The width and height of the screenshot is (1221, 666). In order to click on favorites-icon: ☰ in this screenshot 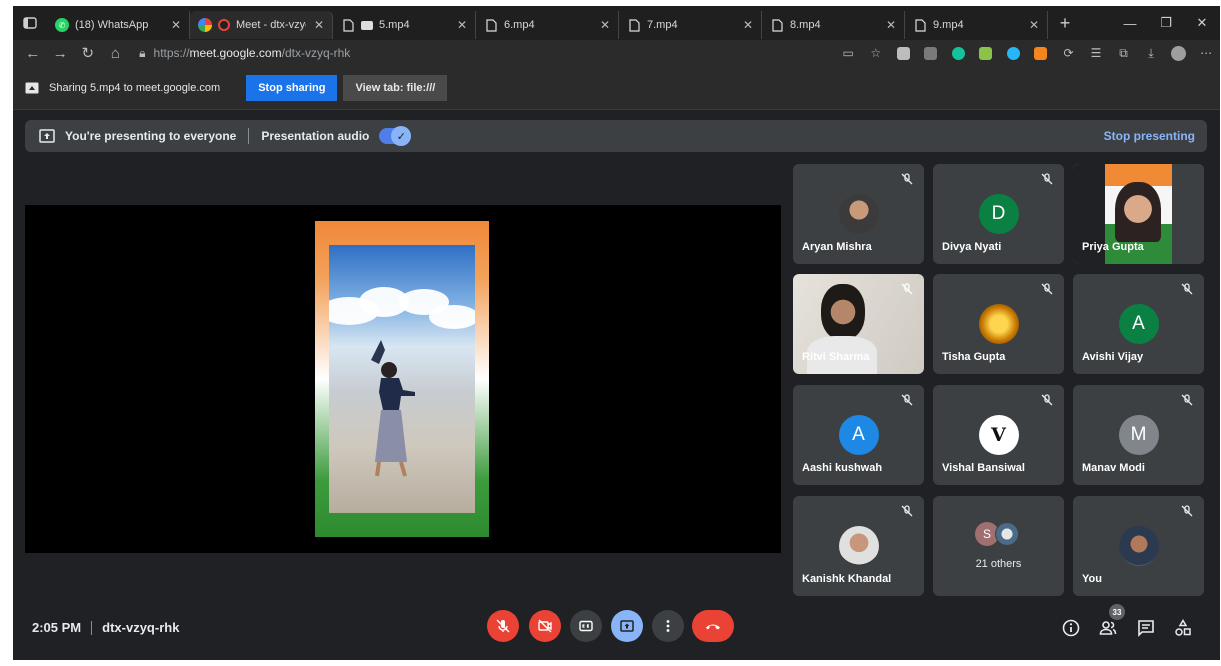, I will do `click(1096, 53)`.